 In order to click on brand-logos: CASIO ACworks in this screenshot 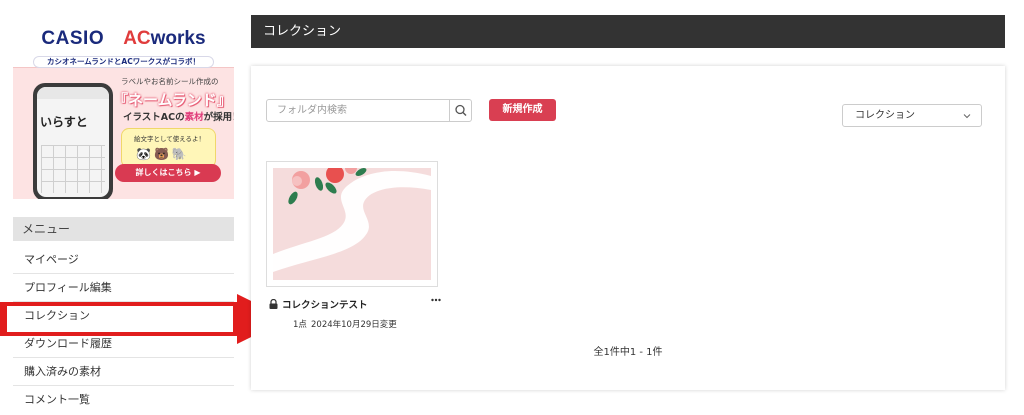, I will do `click(123, 39)`.